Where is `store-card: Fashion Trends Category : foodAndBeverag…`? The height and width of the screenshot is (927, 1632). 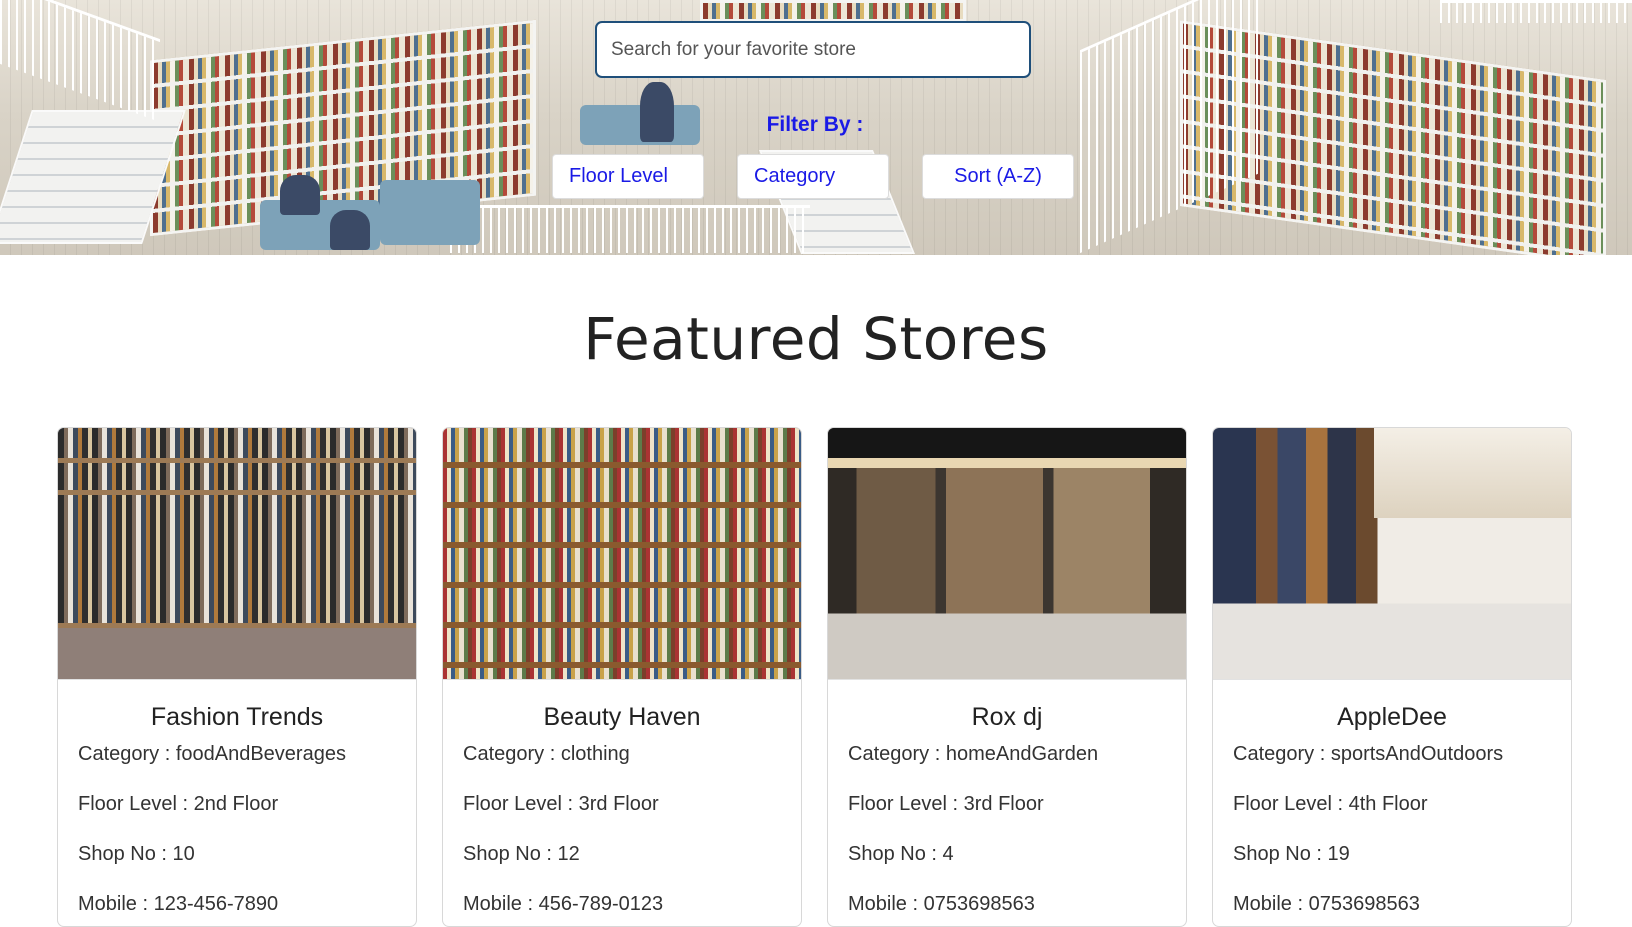
store-card: Fashion Trends Category : foodAndBeverag… is located at coordinates (237, 677).